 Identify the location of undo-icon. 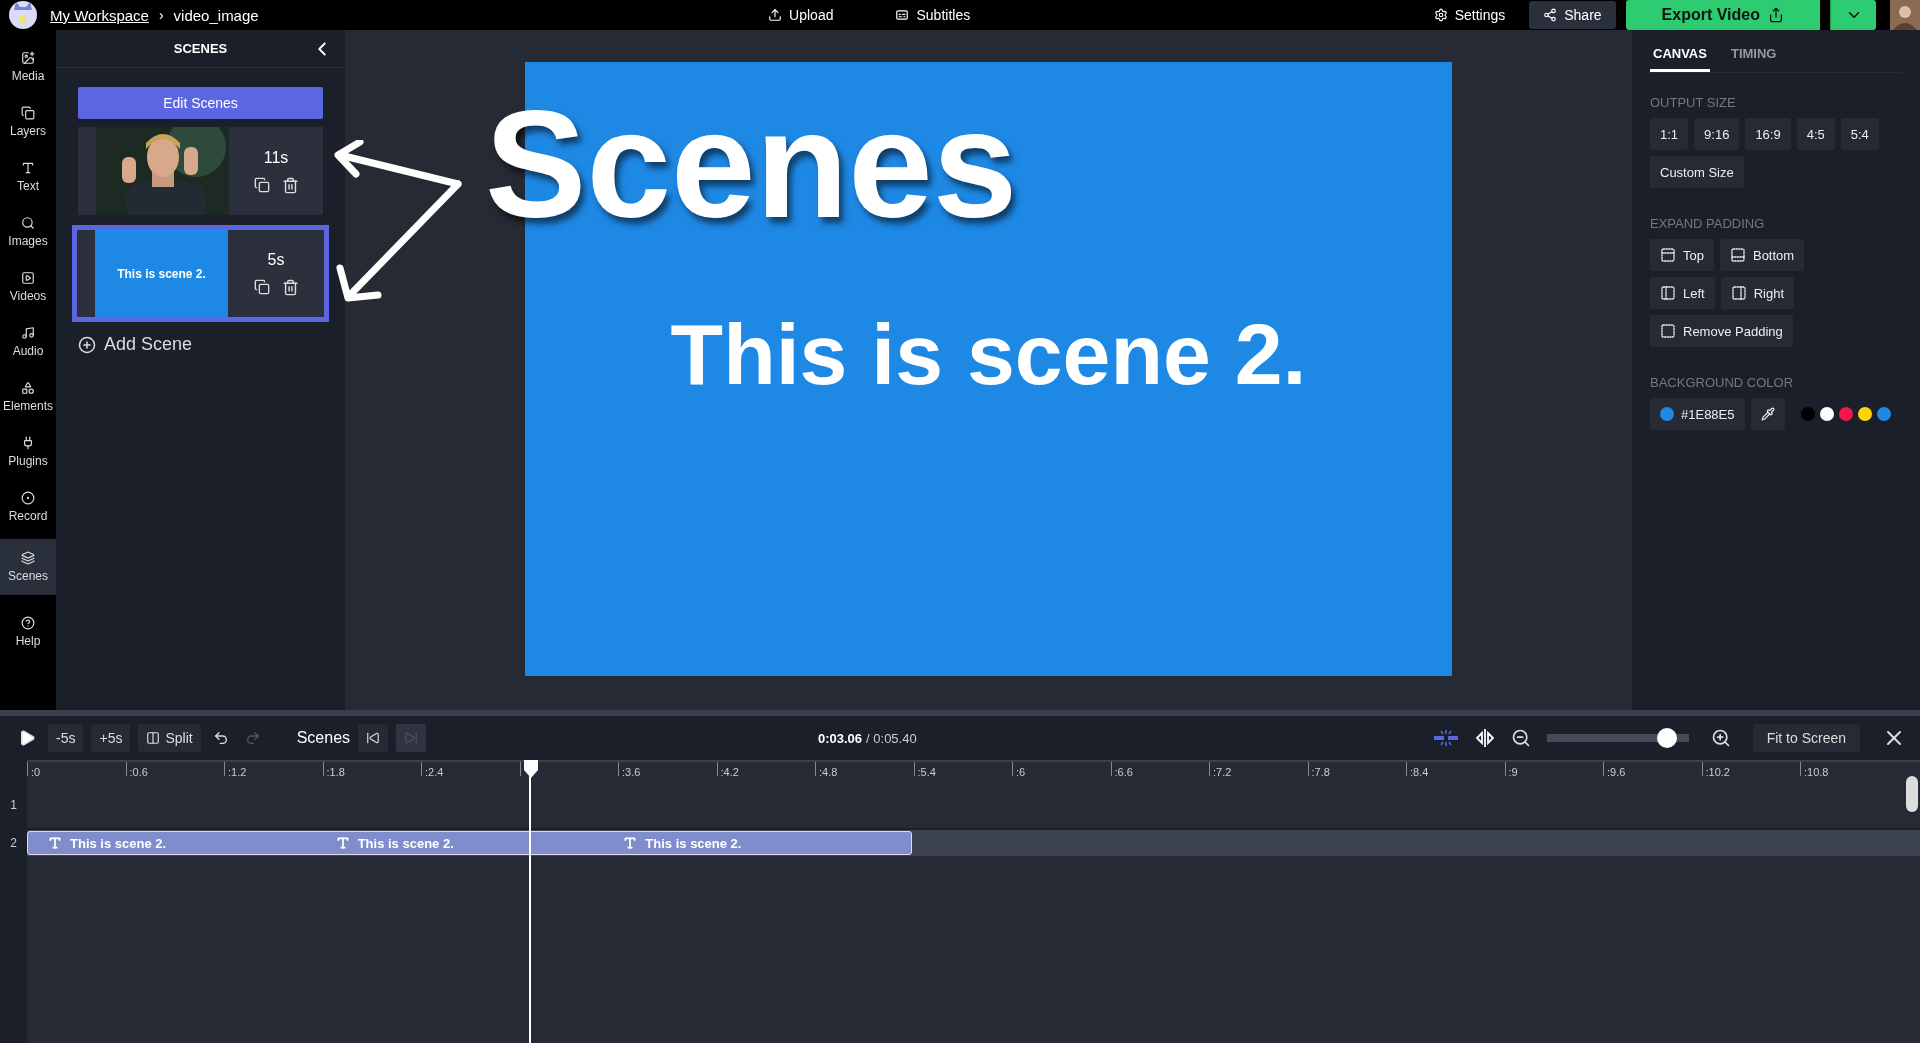
(220, 738).